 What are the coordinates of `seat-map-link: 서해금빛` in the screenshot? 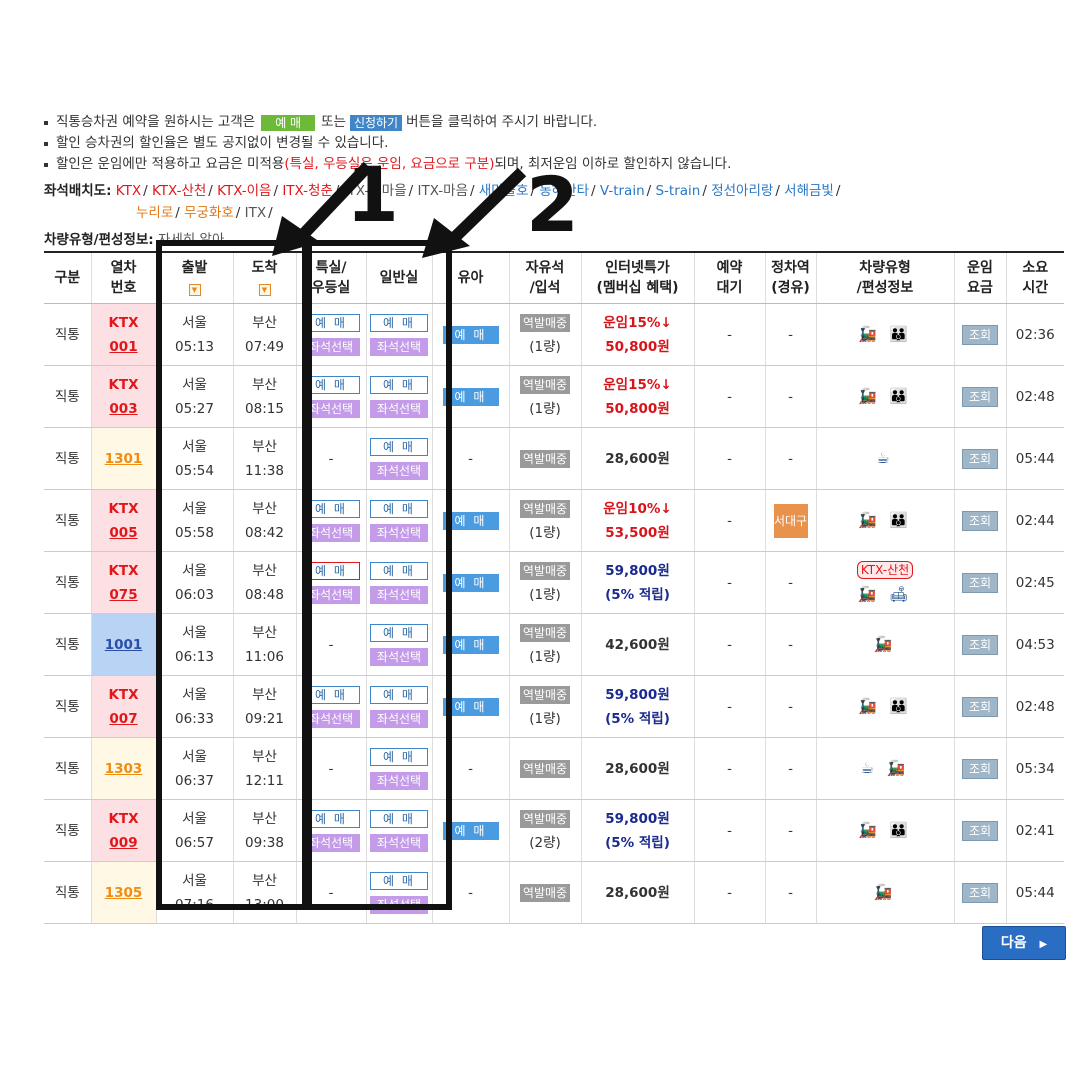 It's located at (809, 191).